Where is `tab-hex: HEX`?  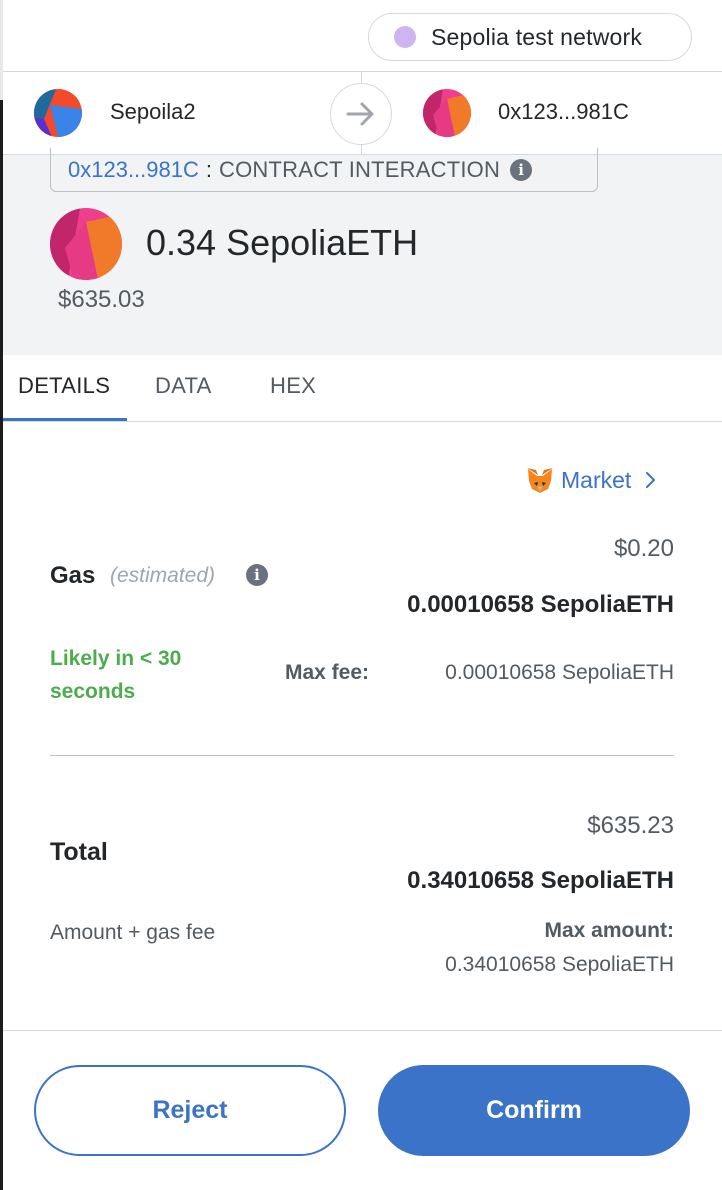
tab-hex: HEX is located at coordinates (293, 386).